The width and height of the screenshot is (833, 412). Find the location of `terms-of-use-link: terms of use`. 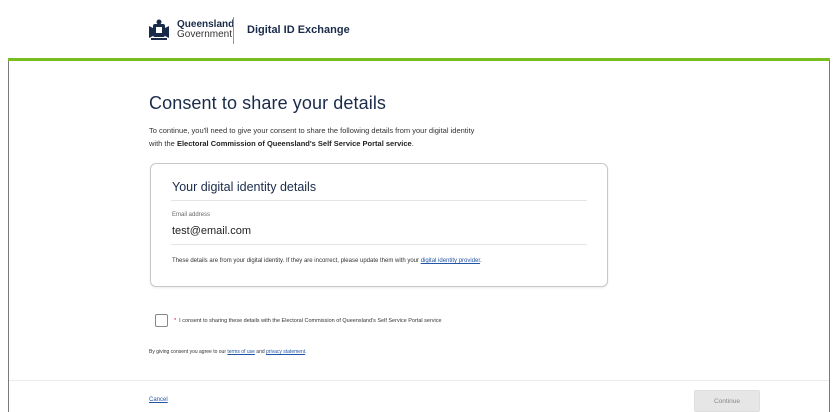

terms-of-use-link: terms of use is located at coordinates (241, 352).